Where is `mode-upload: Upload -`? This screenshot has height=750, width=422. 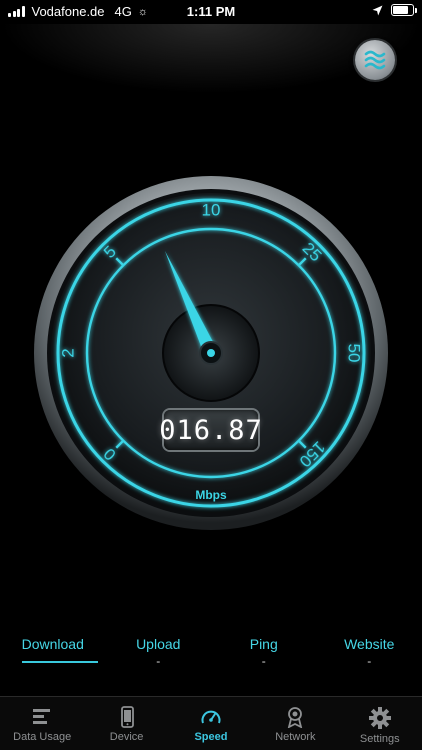
mode-upload: Upload - is located at coordinates (159, 656).